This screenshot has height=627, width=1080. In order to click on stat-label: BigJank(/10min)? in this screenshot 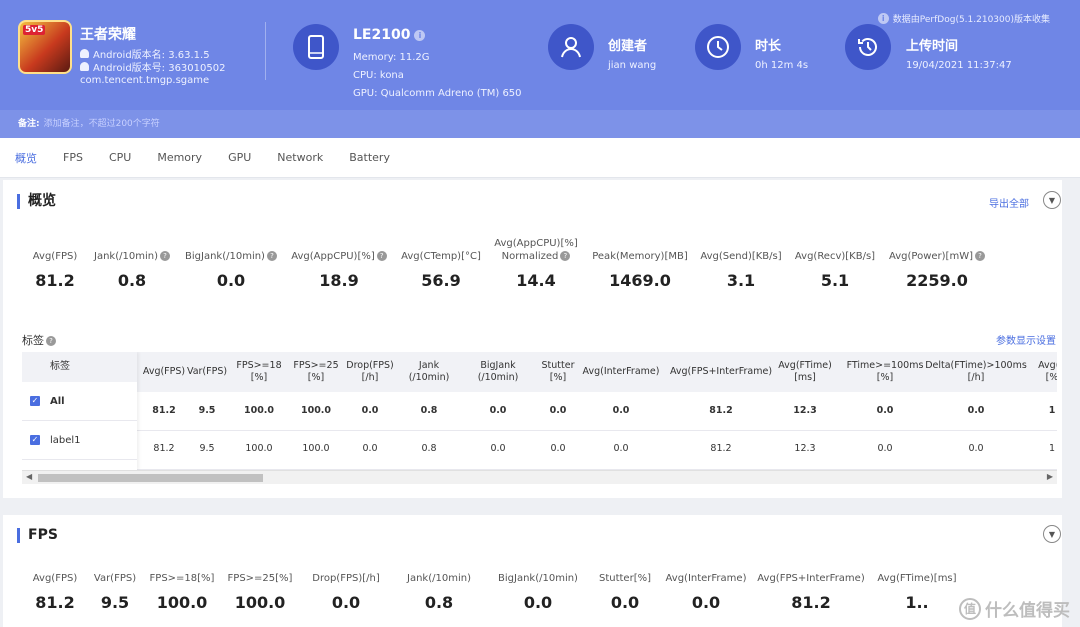, I will do `click(231, 256)`.